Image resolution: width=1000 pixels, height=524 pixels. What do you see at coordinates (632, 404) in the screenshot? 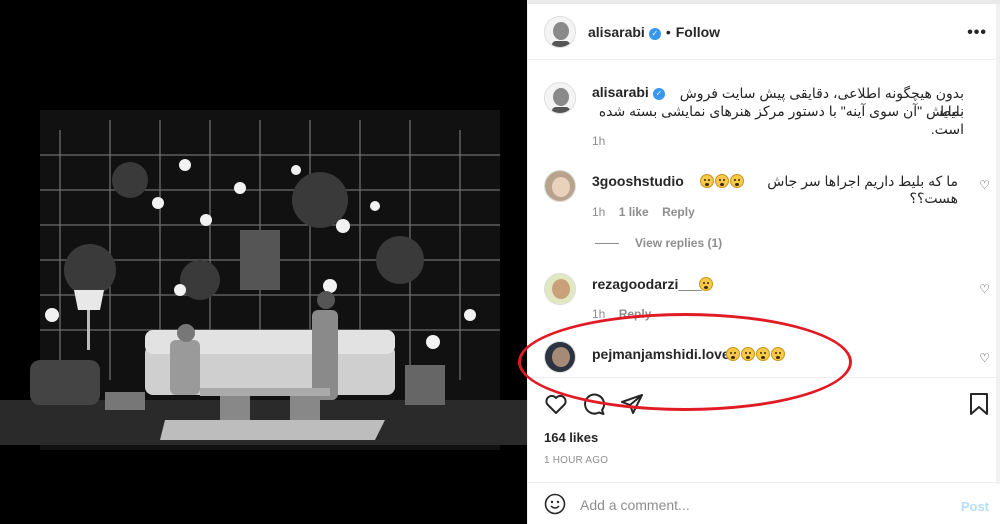
I see `share-icon` at bounding box center [632, 404].